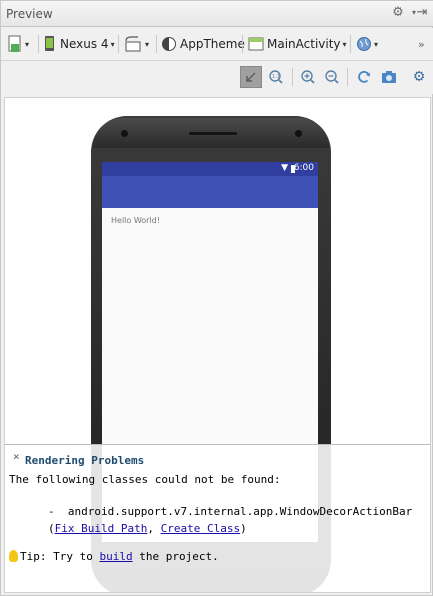  I want to click on globe-icon, so click(364, 44).